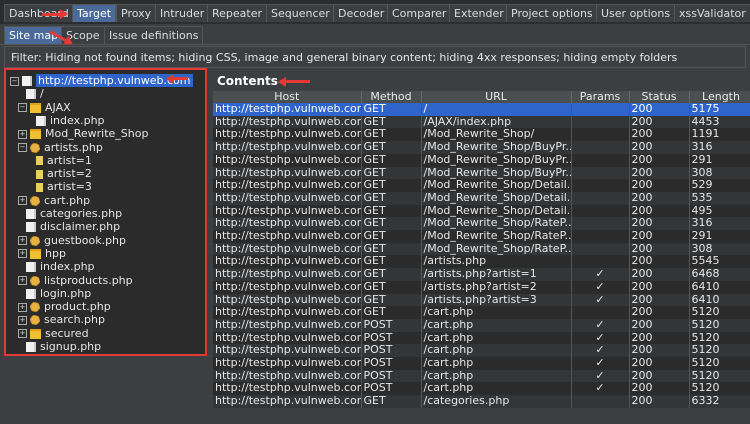  I want to click on tree-node-label: signup.php, so click(71, 346).